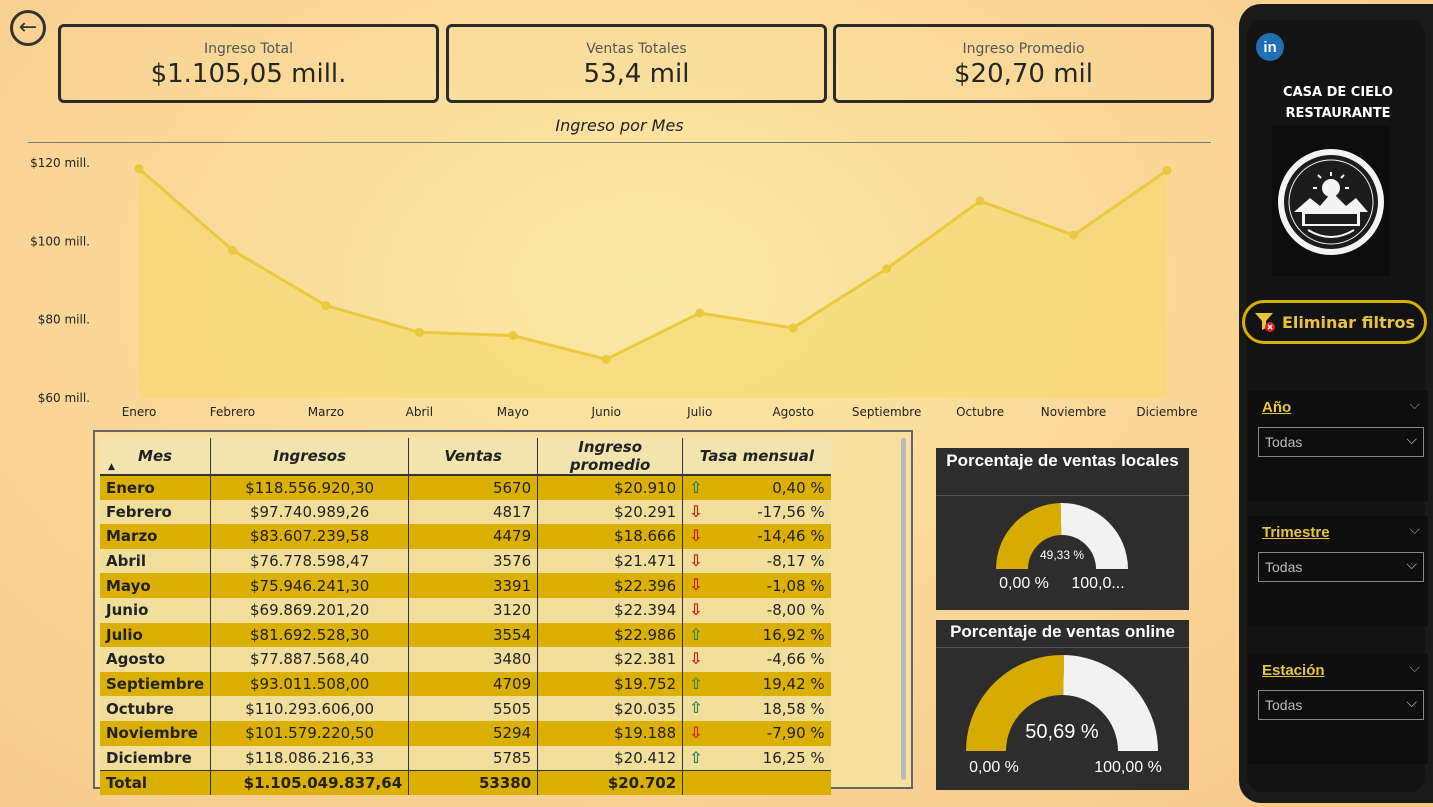  What do you see at coordinates (156, 635) in the screenshot?
I see `cell-mes: Julio` at bounding box center [156, 635].